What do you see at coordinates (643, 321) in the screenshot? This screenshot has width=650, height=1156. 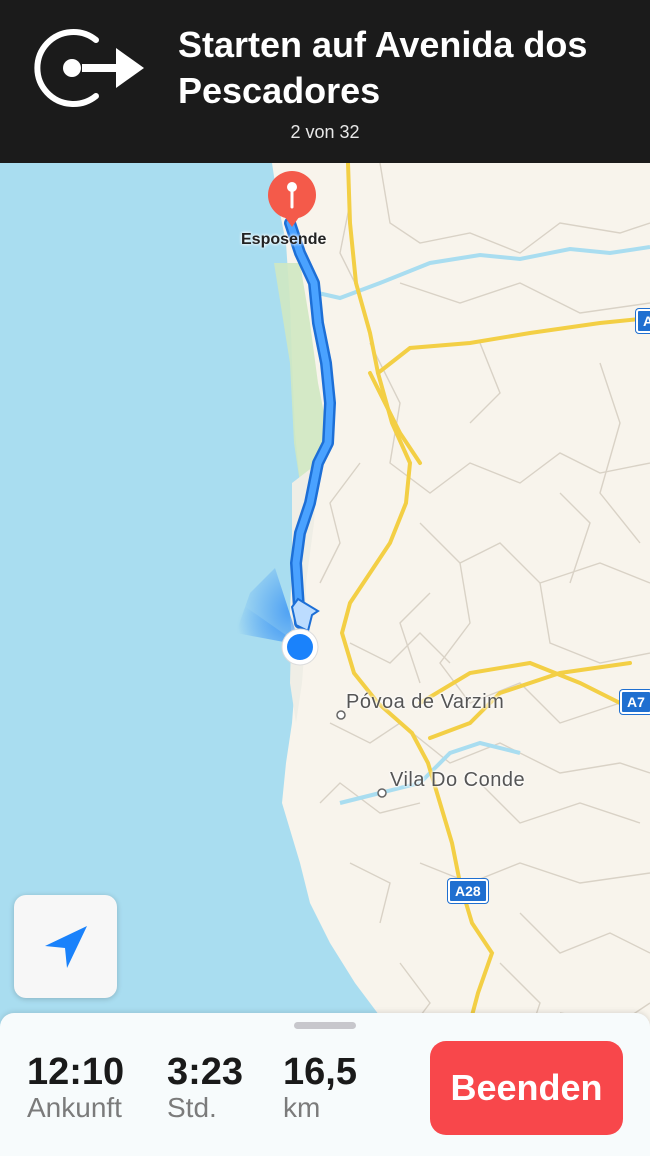 I see `highway-shield-a7-top: A` at bounding box center [643, 321].